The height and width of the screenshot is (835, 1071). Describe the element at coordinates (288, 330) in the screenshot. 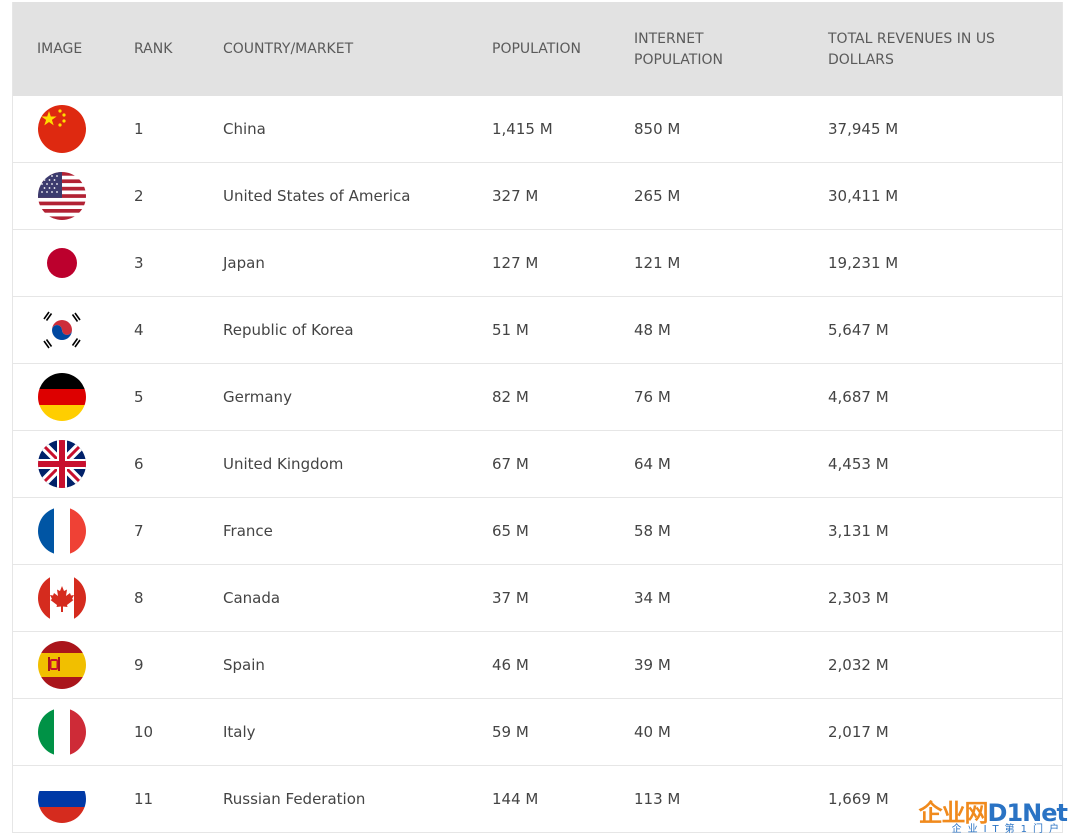

I see `country-cell: Republic of Korea` at that location.